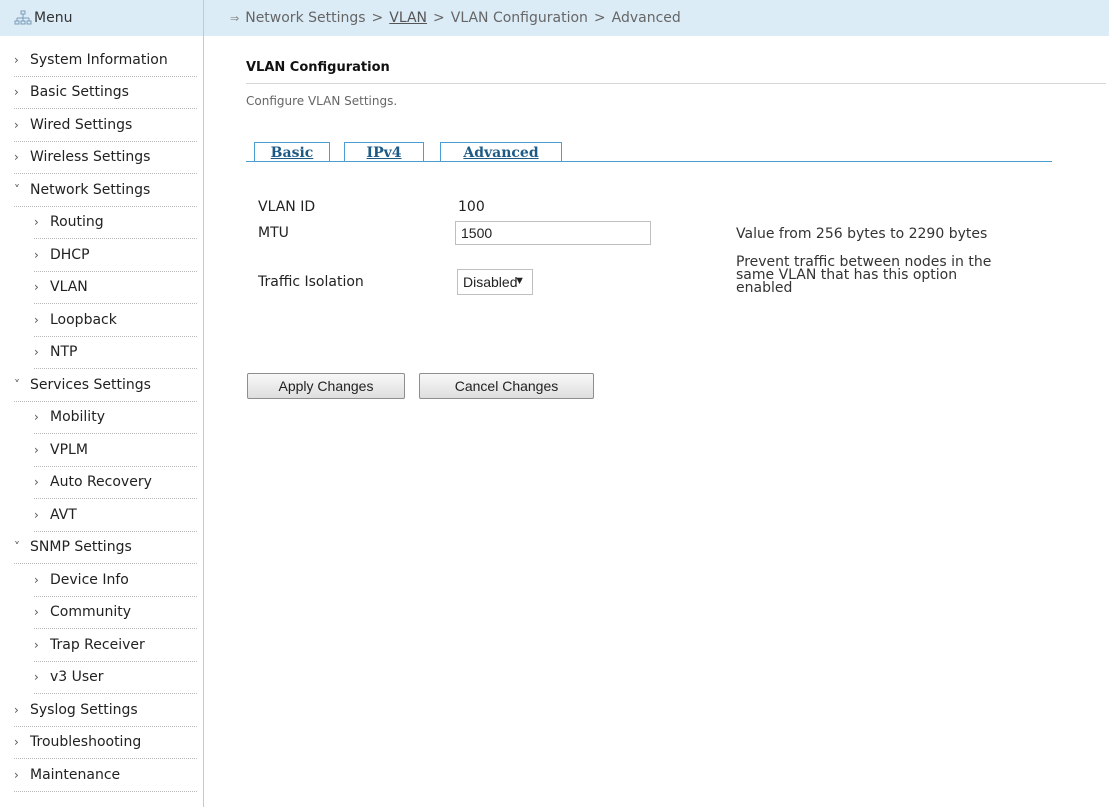 The width and height of the screenshot is (1109, 807). I want to click on sidebar-item-community: › Community, so click(115, 613).